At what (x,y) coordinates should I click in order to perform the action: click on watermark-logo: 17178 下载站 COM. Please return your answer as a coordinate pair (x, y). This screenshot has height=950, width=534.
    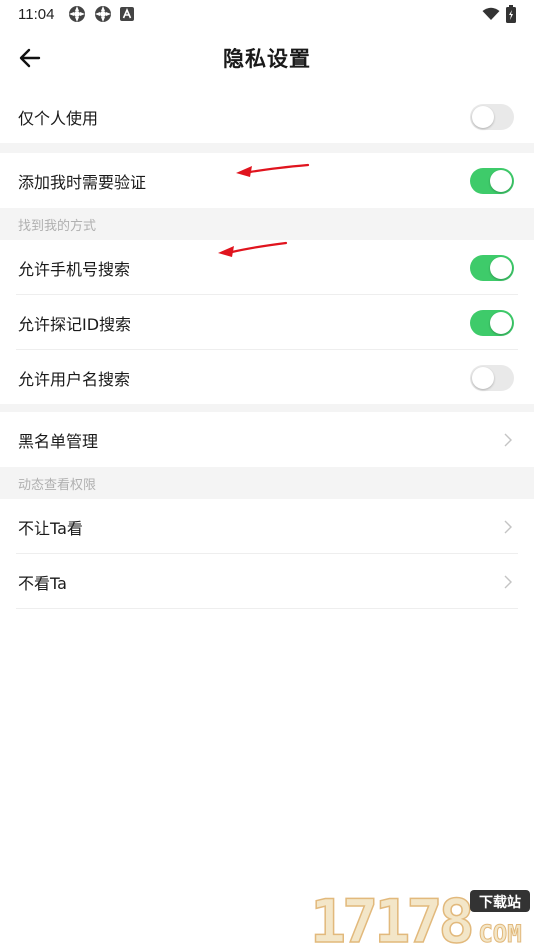
    Looking at the image, I should click on (421, 918).